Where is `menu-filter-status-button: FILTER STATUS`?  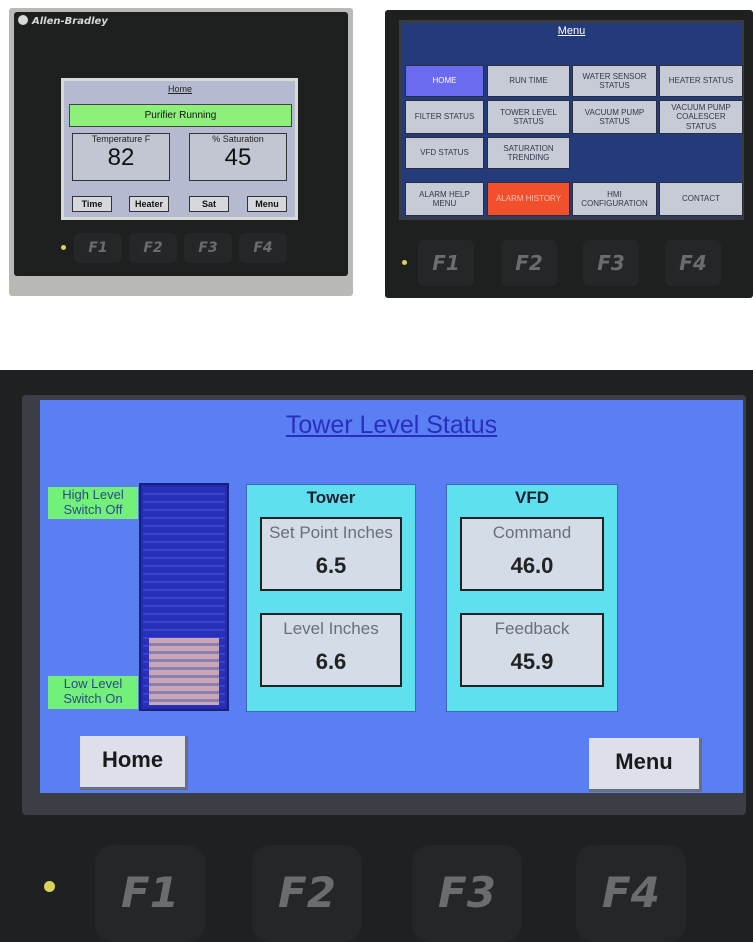
menu-filter-status-button: FILTER STATUS is located at coordinates (444, 117).